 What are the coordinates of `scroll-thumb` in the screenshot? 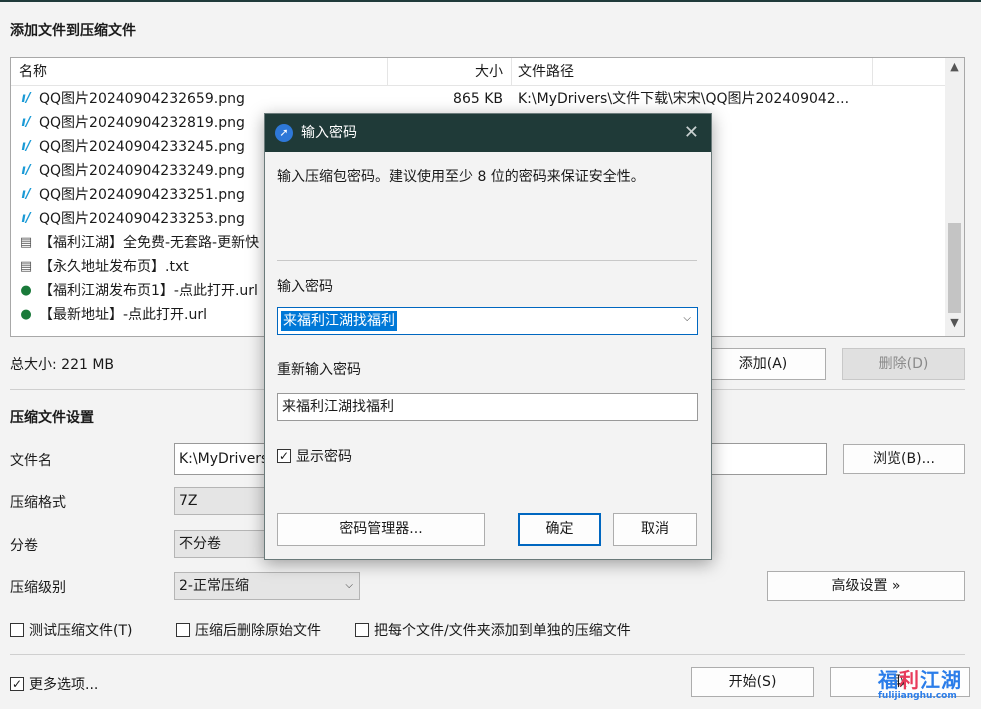 It's located at (954, 268).